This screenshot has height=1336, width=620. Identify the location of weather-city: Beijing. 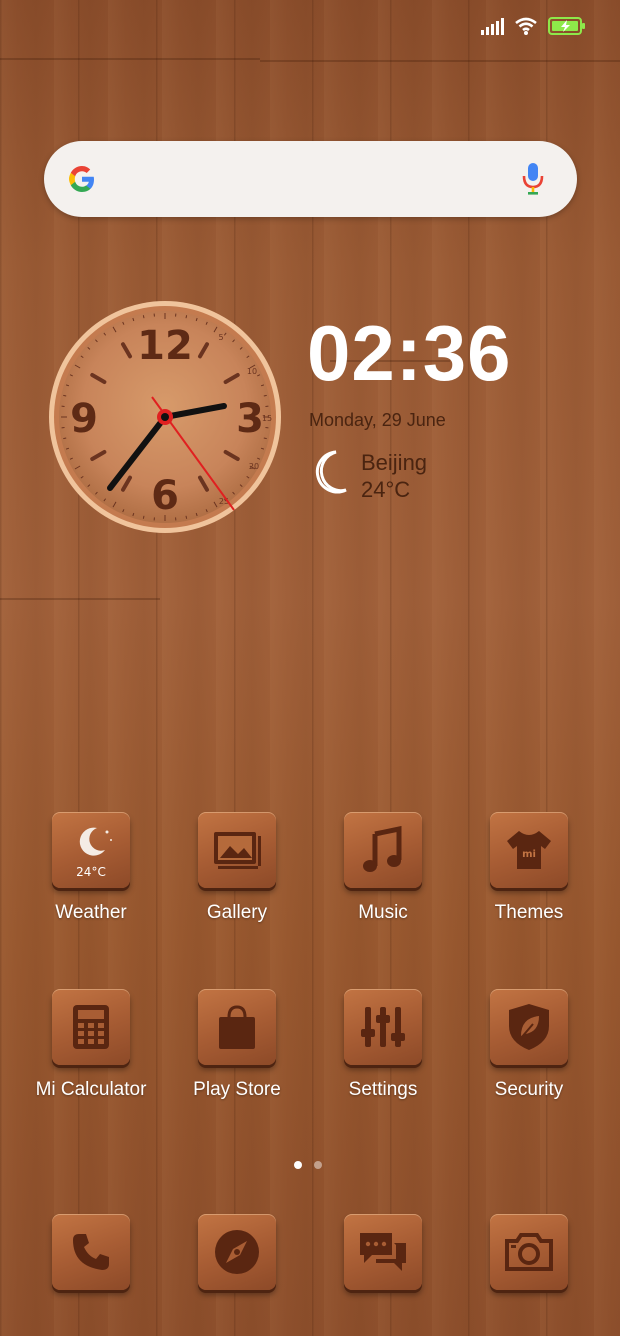
(394, 462).